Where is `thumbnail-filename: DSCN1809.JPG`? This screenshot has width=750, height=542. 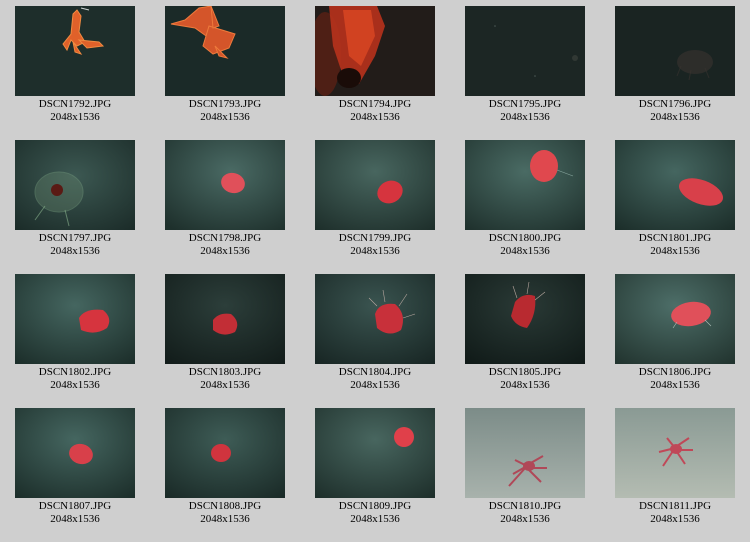 thumbnail-filename: DSCN1809.JPG is located at coordinates (375, 506).